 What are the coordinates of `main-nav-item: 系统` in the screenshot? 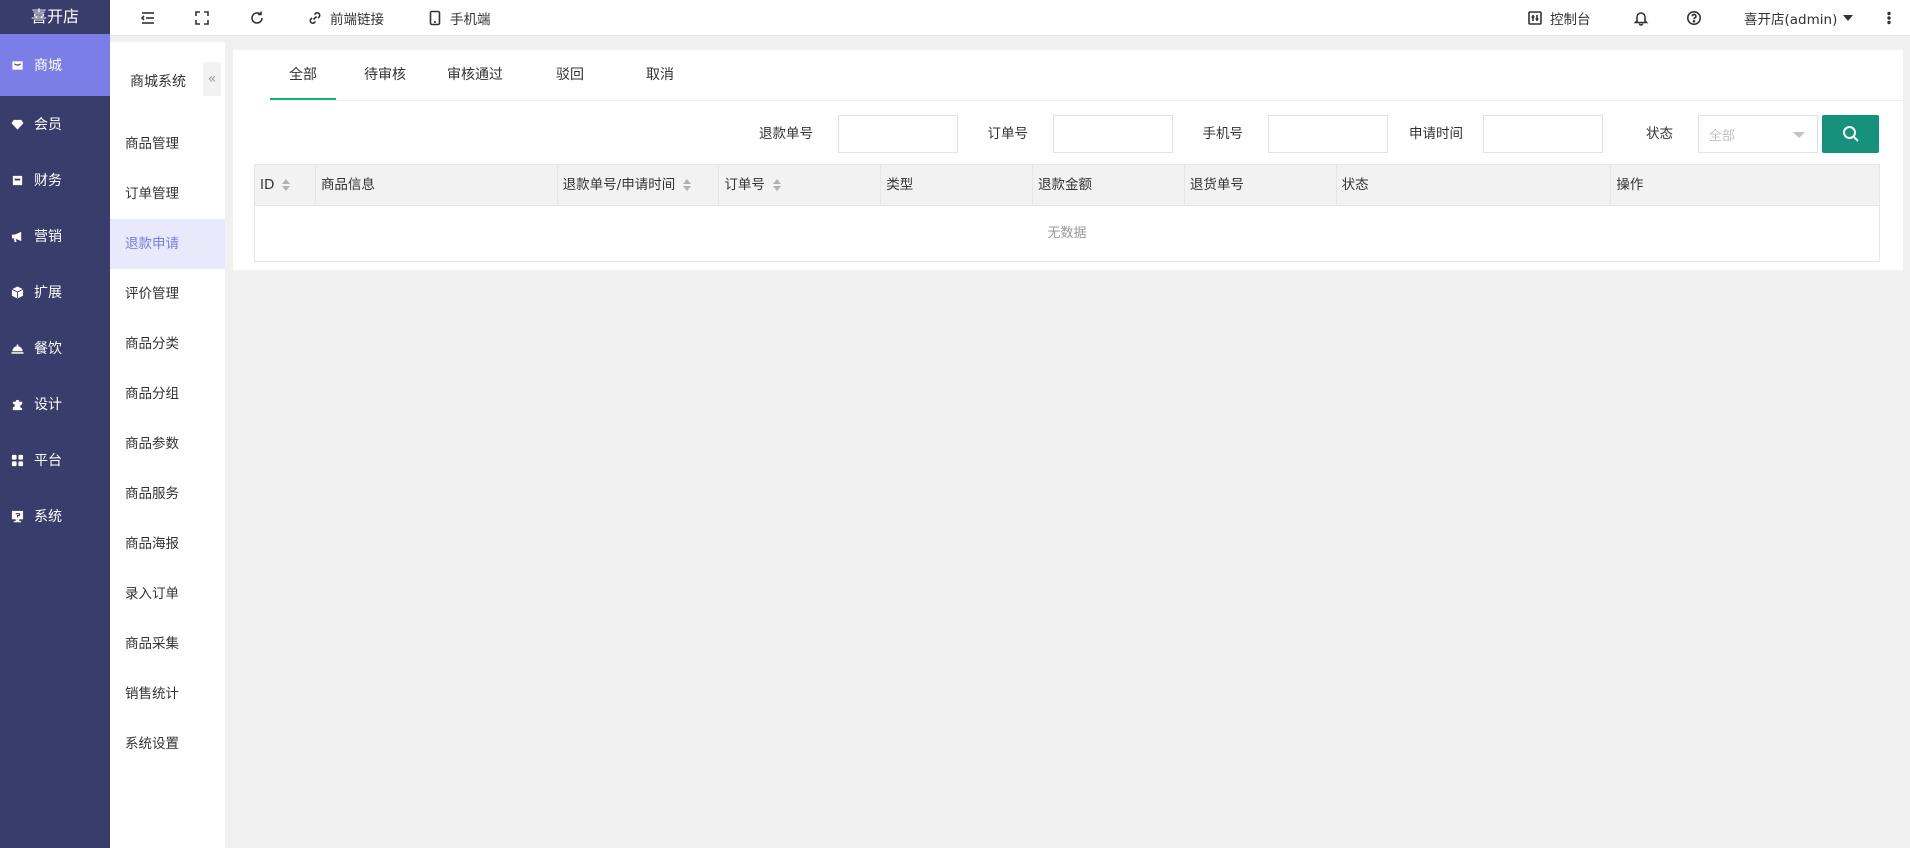 It's located at (55, 516).